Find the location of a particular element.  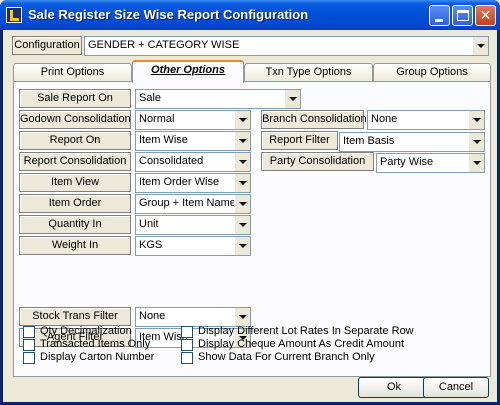

tab-label: Txn Type Options is located at coordinates (308, 72).